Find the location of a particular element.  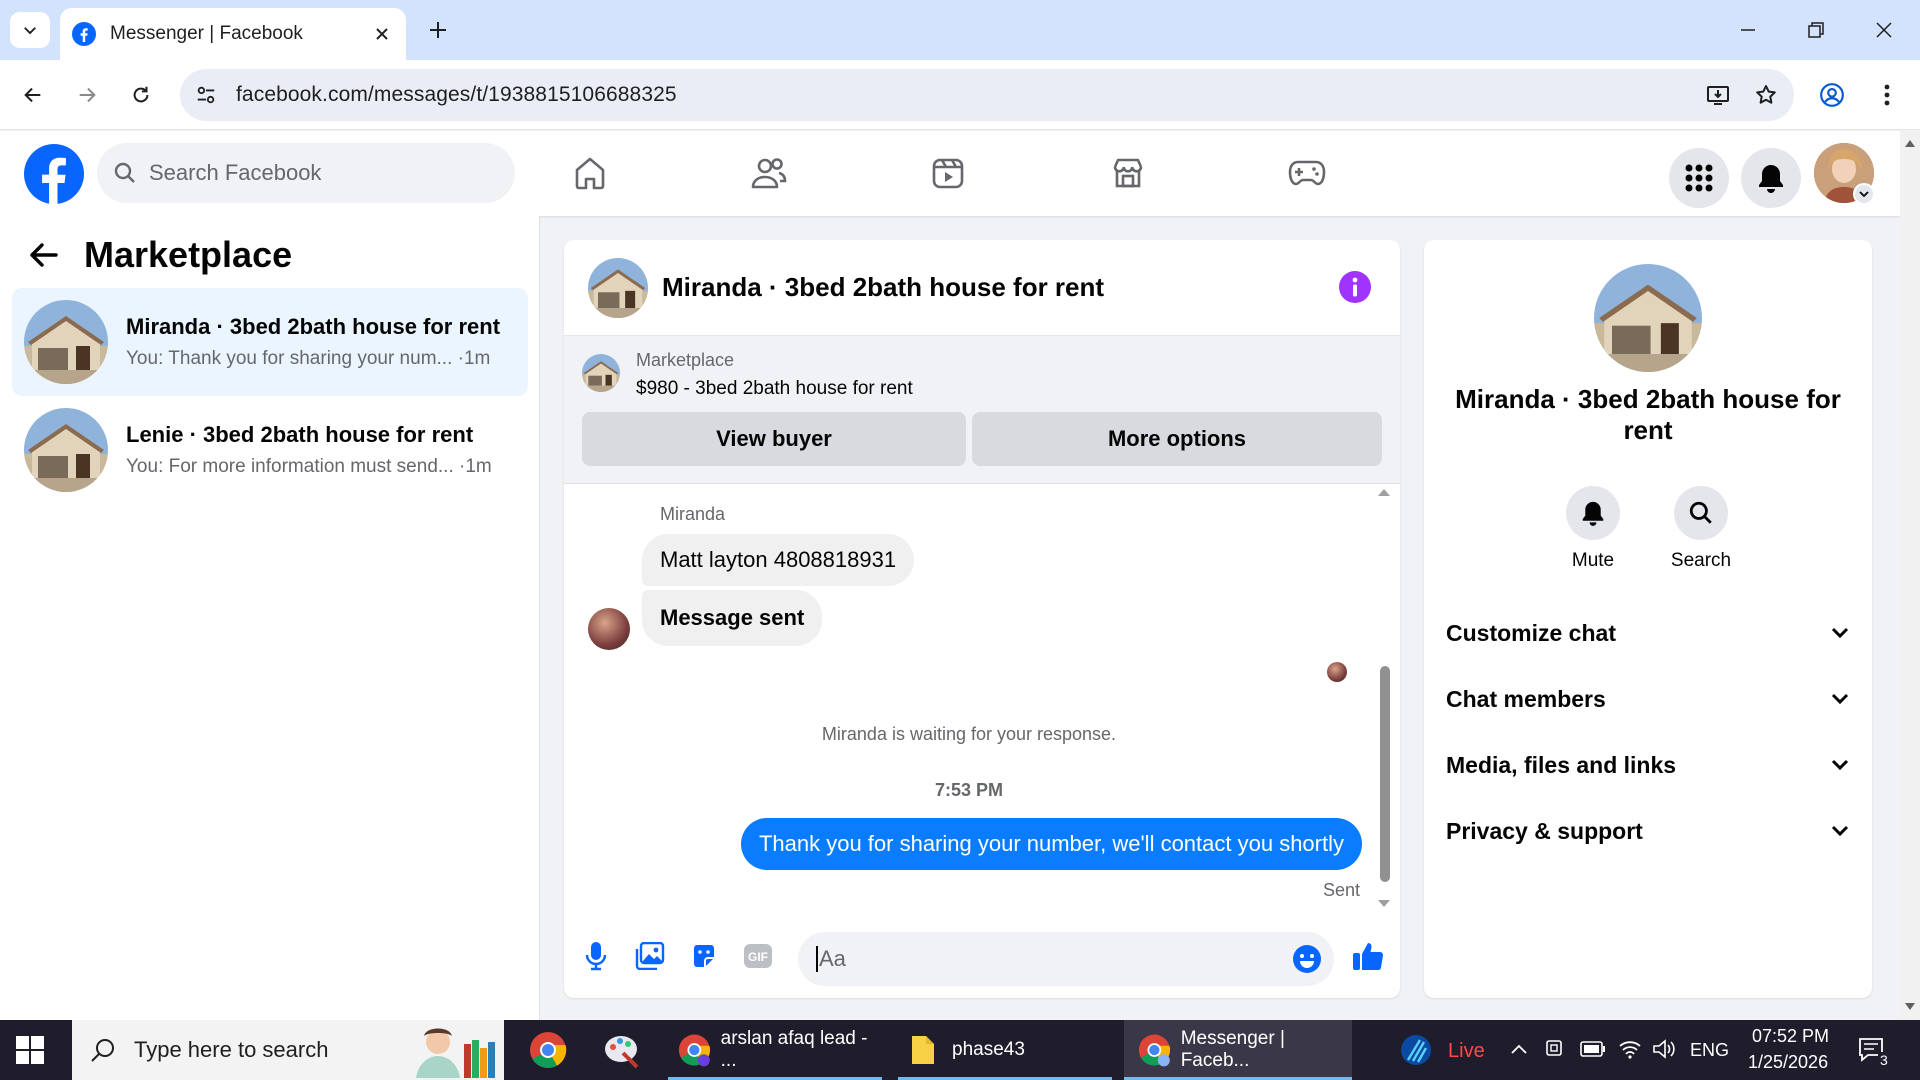

browser-tab-strip: Messenger | Facebook is located at coordinates (960, 30).